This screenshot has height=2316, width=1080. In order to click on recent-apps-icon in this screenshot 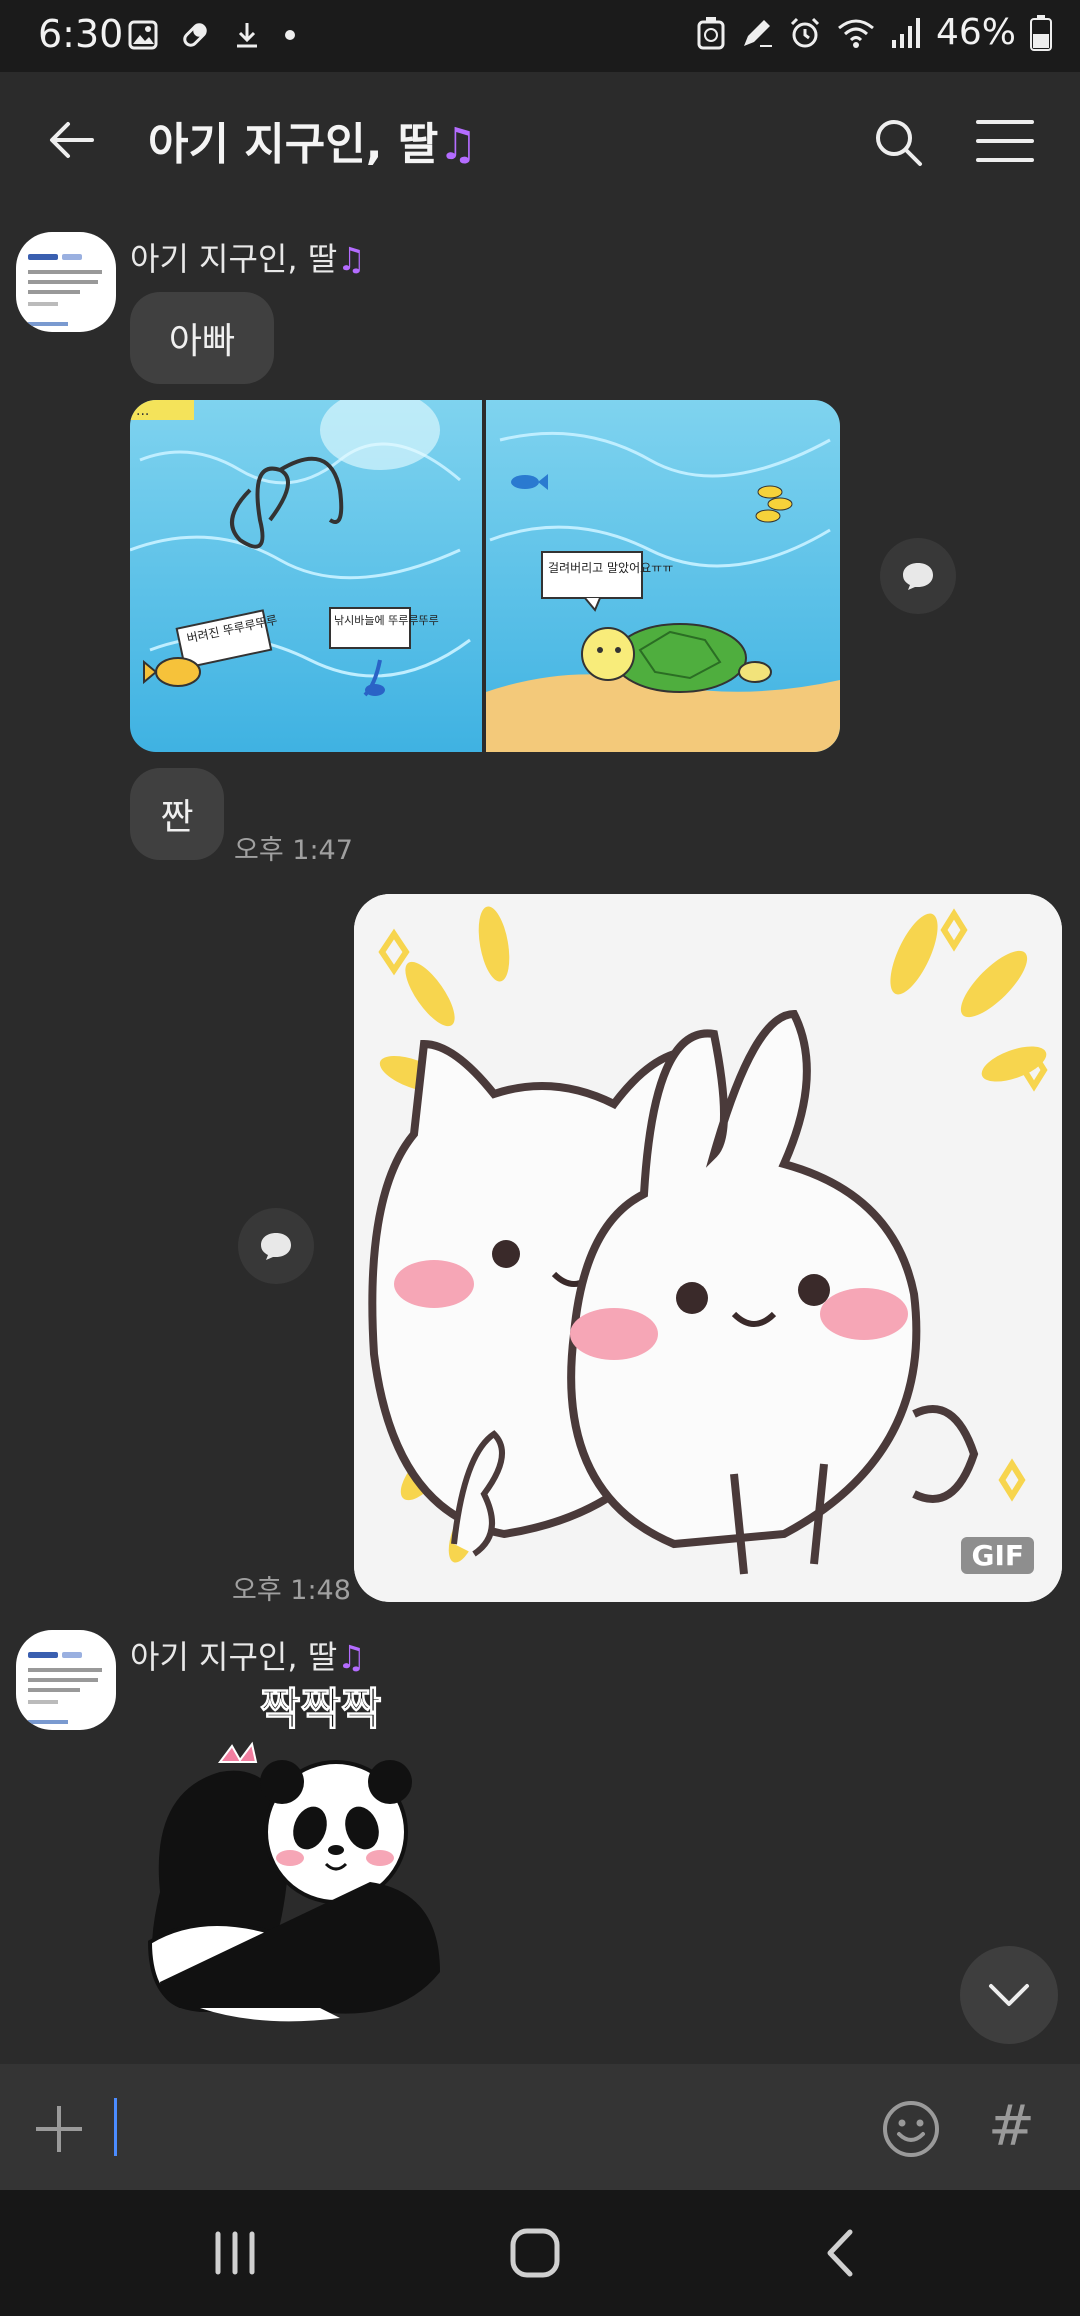, I will do `click(235, 2253)`.